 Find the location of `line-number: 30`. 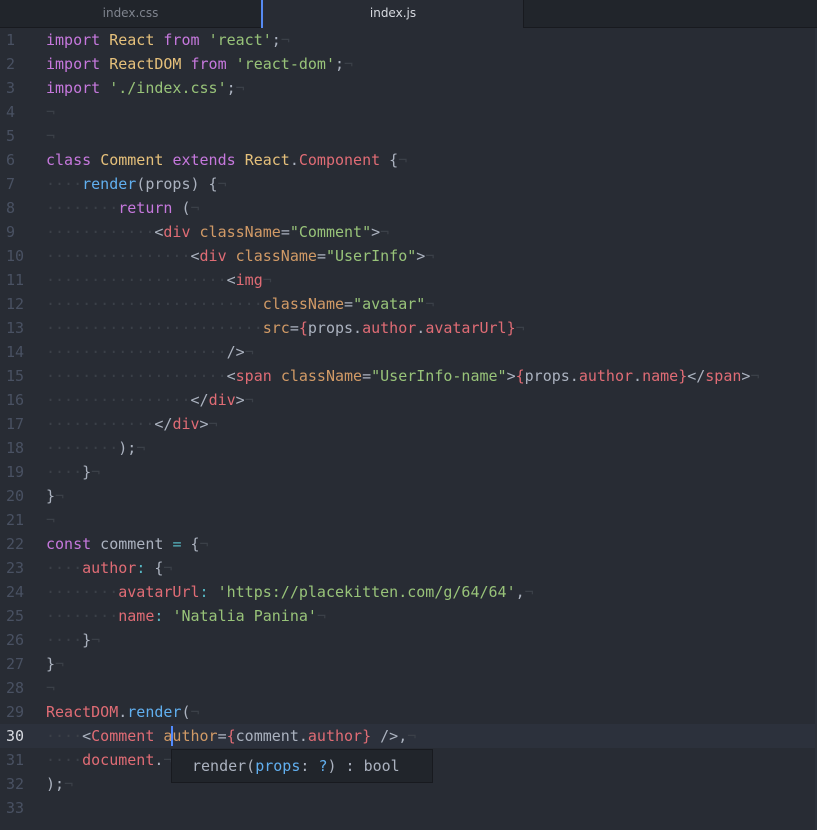

line-number: 30 is located at coordinates (15, 736).